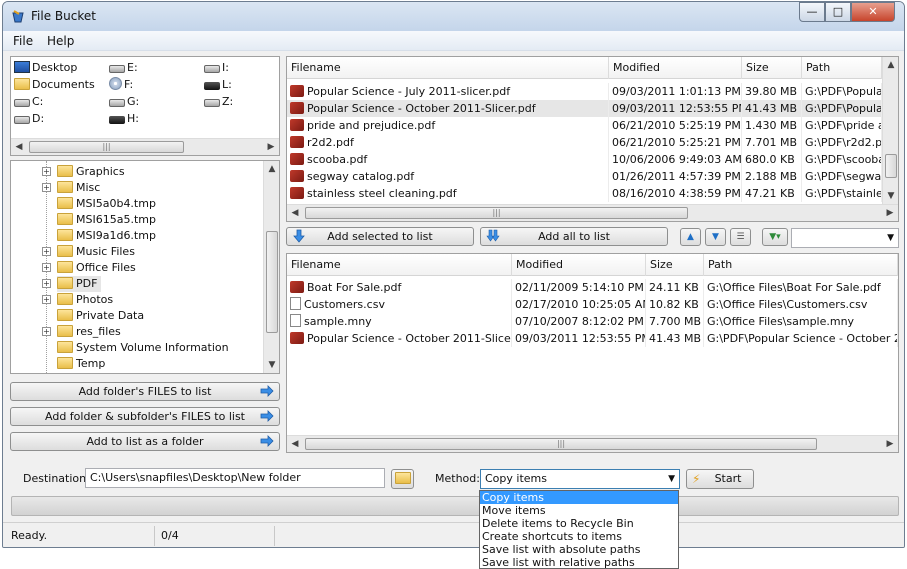 The image size is (907, 569). Describe the element at coordinates (136, 284) in the screenshot. I see `tree-item-pdf: + PDF` at that location.